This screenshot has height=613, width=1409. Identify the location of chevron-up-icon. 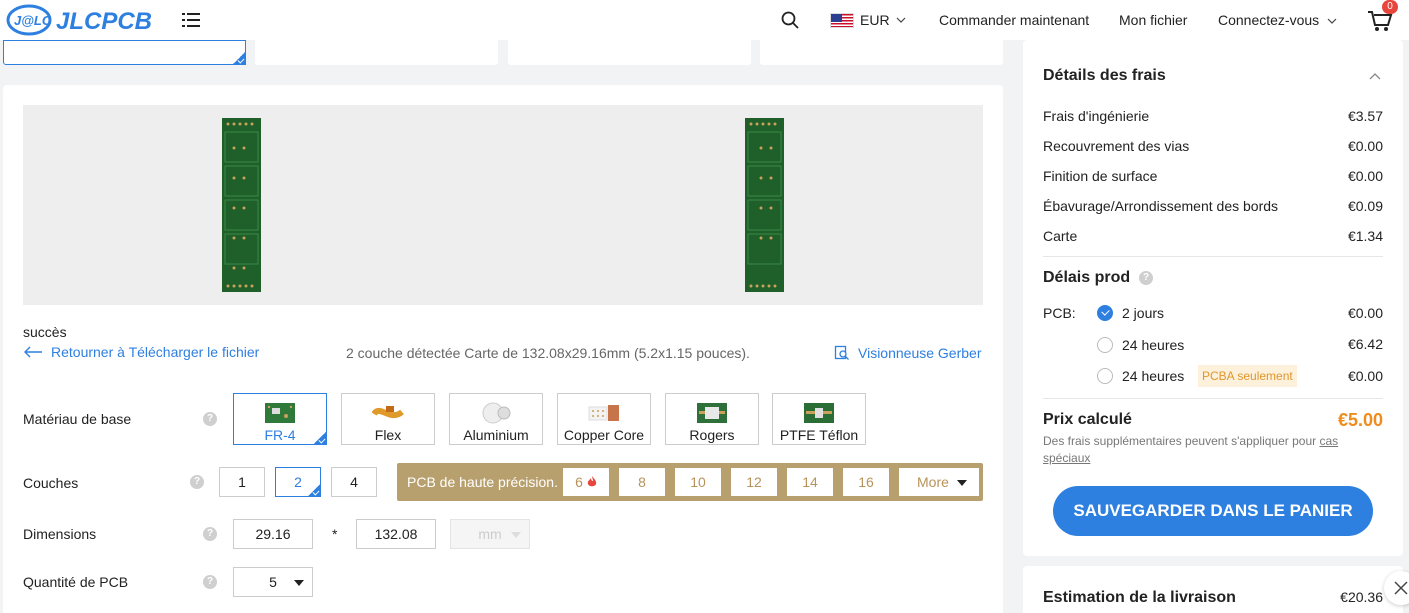
(1375, 76).